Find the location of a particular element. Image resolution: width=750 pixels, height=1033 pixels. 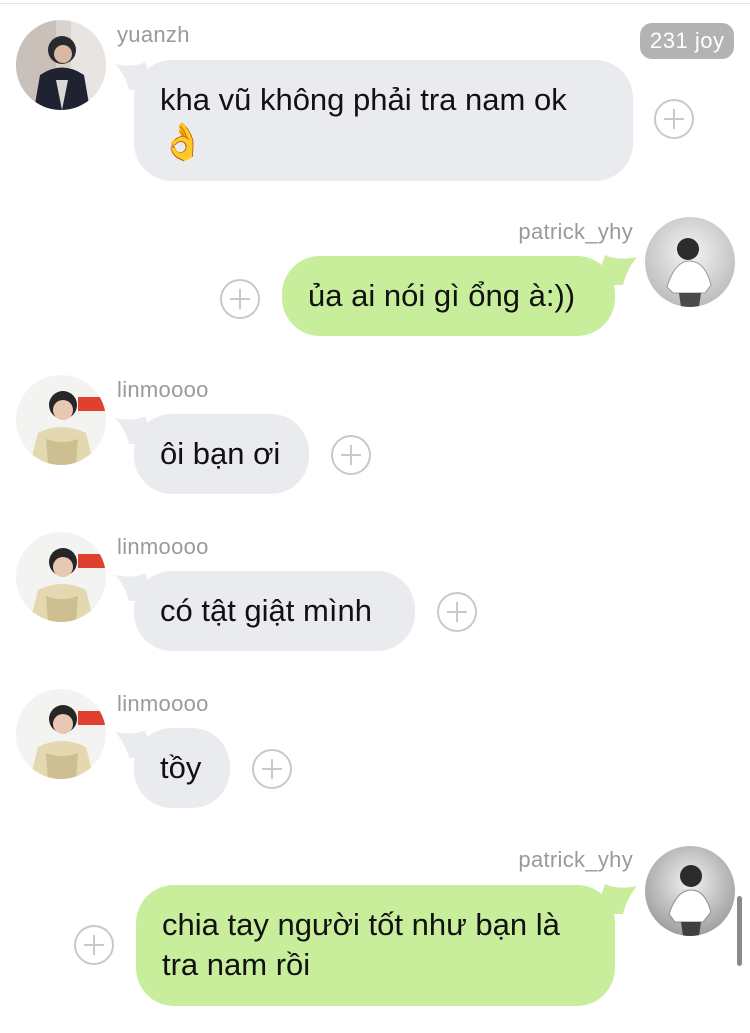

message-bubble: có tật giật mình is located at coordinates (274, 611).